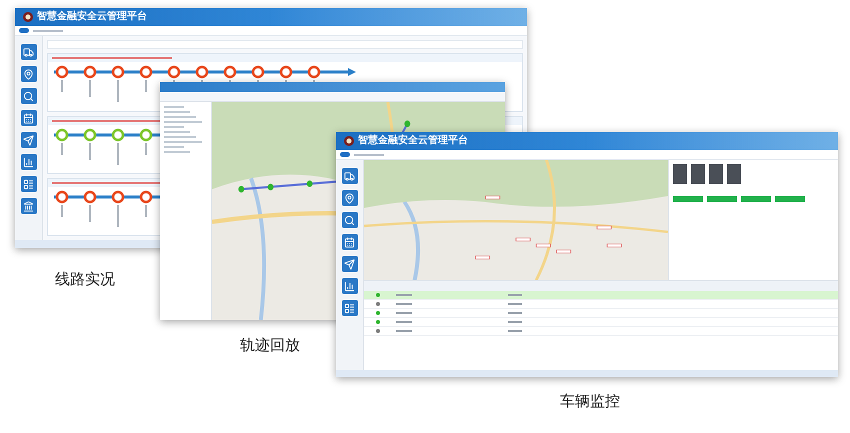 This screenshot has width=850, height=433. I want to click on caption: 轨迹回放, so click(270, 345).